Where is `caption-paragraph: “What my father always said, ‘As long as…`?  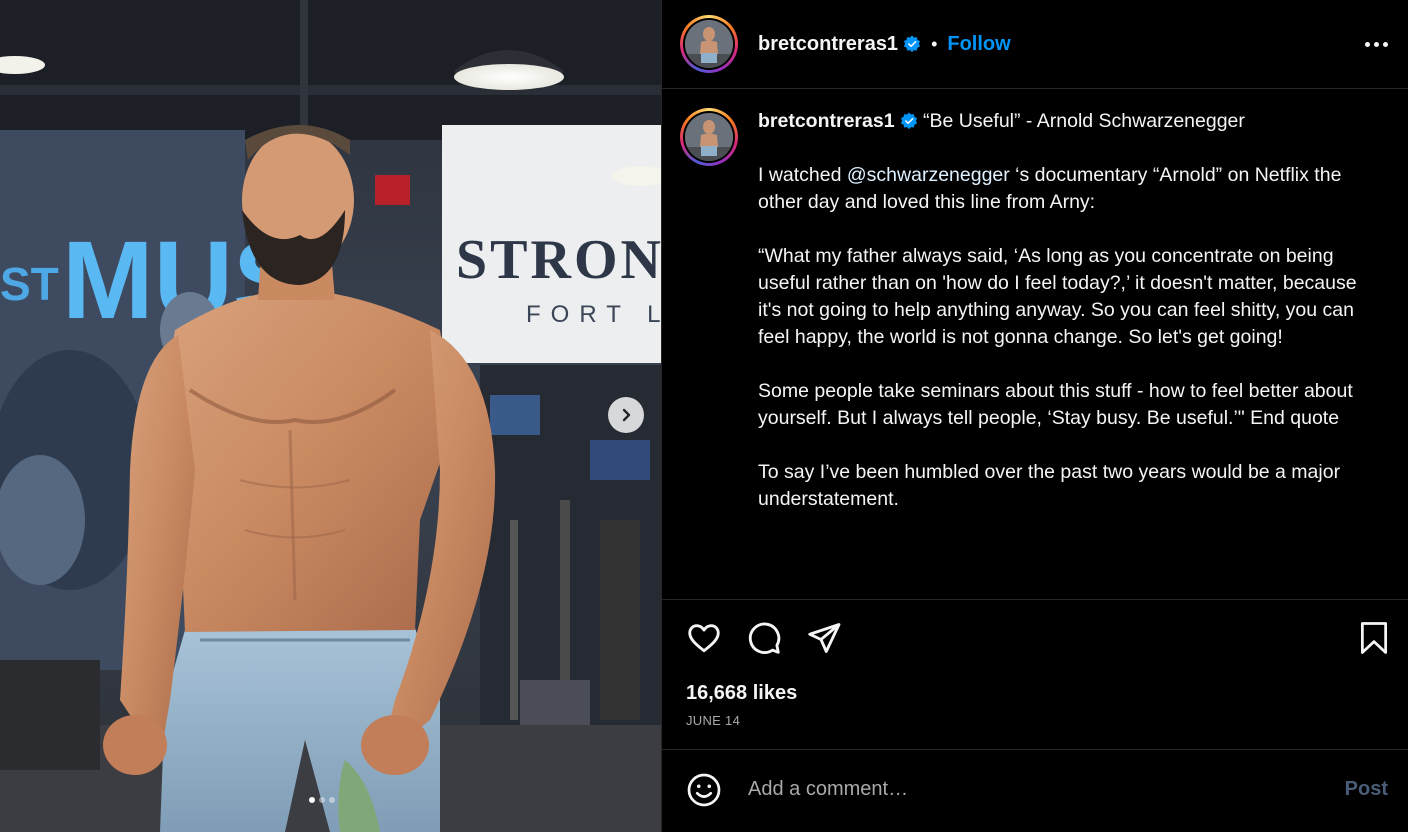 caption-paragraph: “What my father always said, ‘As long as… is located at coordinates (1057, 296).